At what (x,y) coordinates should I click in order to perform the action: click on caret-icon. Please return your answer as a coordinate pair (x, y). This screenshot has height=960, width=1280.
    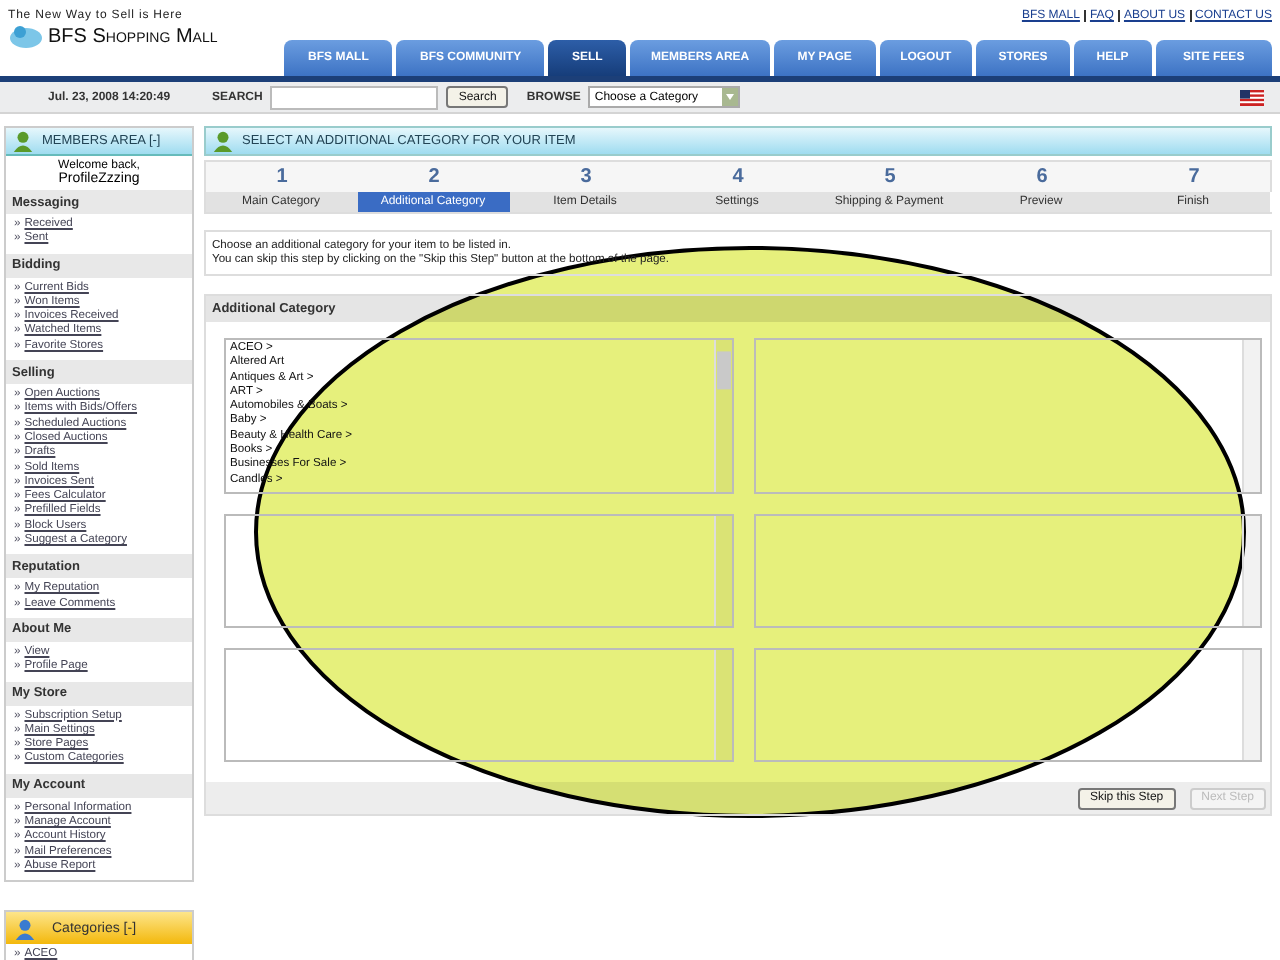
    Looking at the image, I should click on (730, 97).